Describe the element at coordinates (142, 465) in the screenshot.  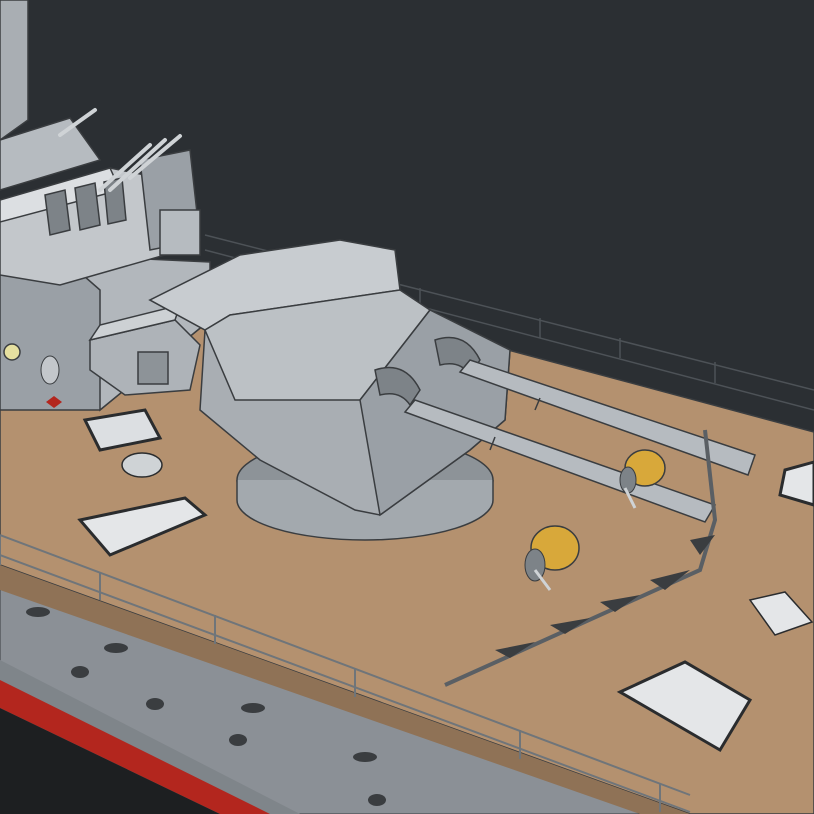
I see `vent-icon` at that location.